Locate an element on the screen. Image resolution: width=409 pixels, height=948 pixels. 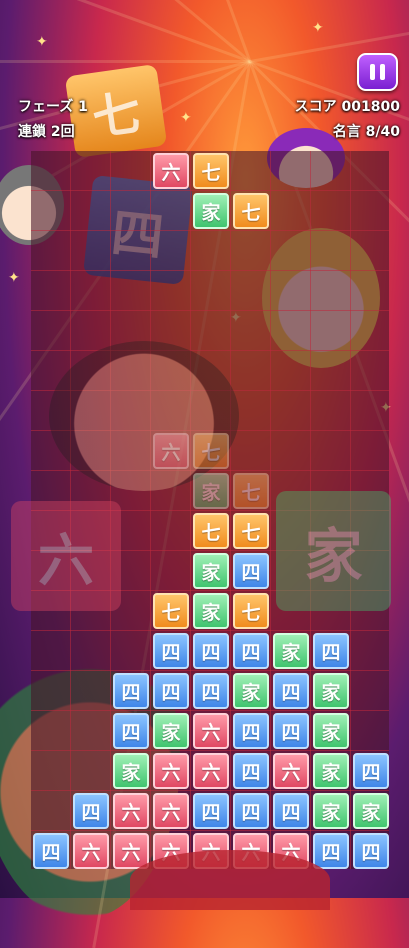
quote-progress-label: 名言 8/40 is located at coordinates (366, 132).